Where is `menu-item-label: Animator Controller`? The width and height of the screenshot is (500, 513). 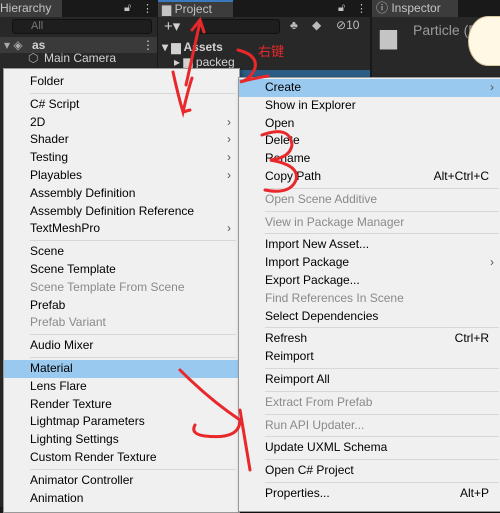
menu-item-label: Animator Controller is located at coordinates (82, 479).